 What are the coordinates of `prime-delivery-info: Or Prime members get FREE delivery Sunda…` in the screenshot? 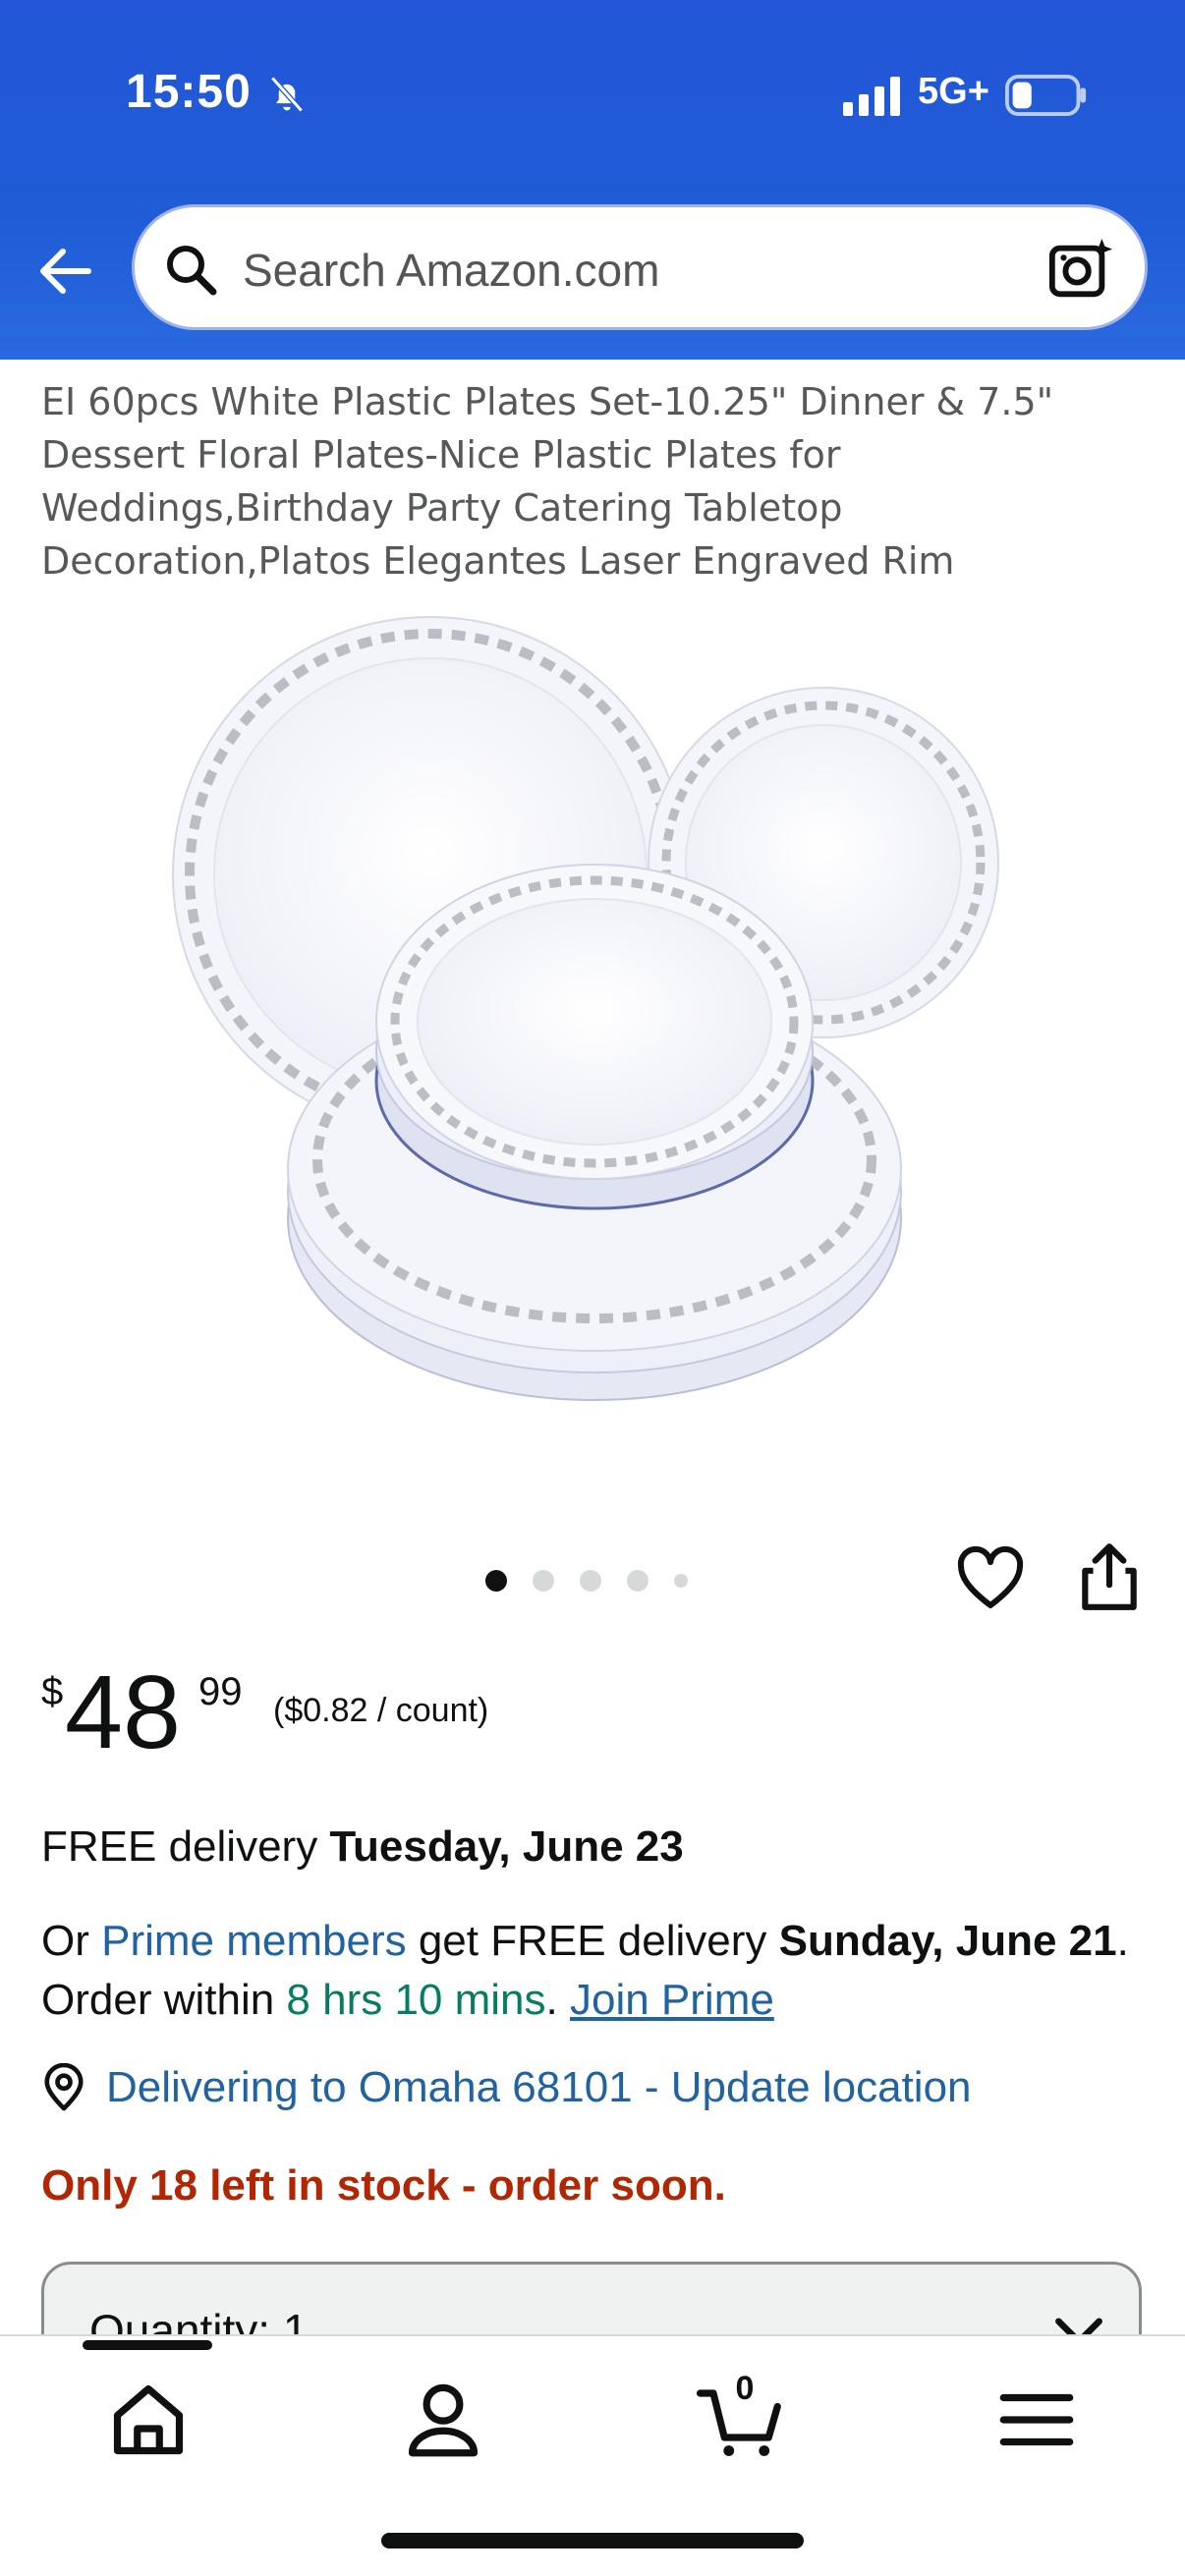 It's located at (596, 1971).